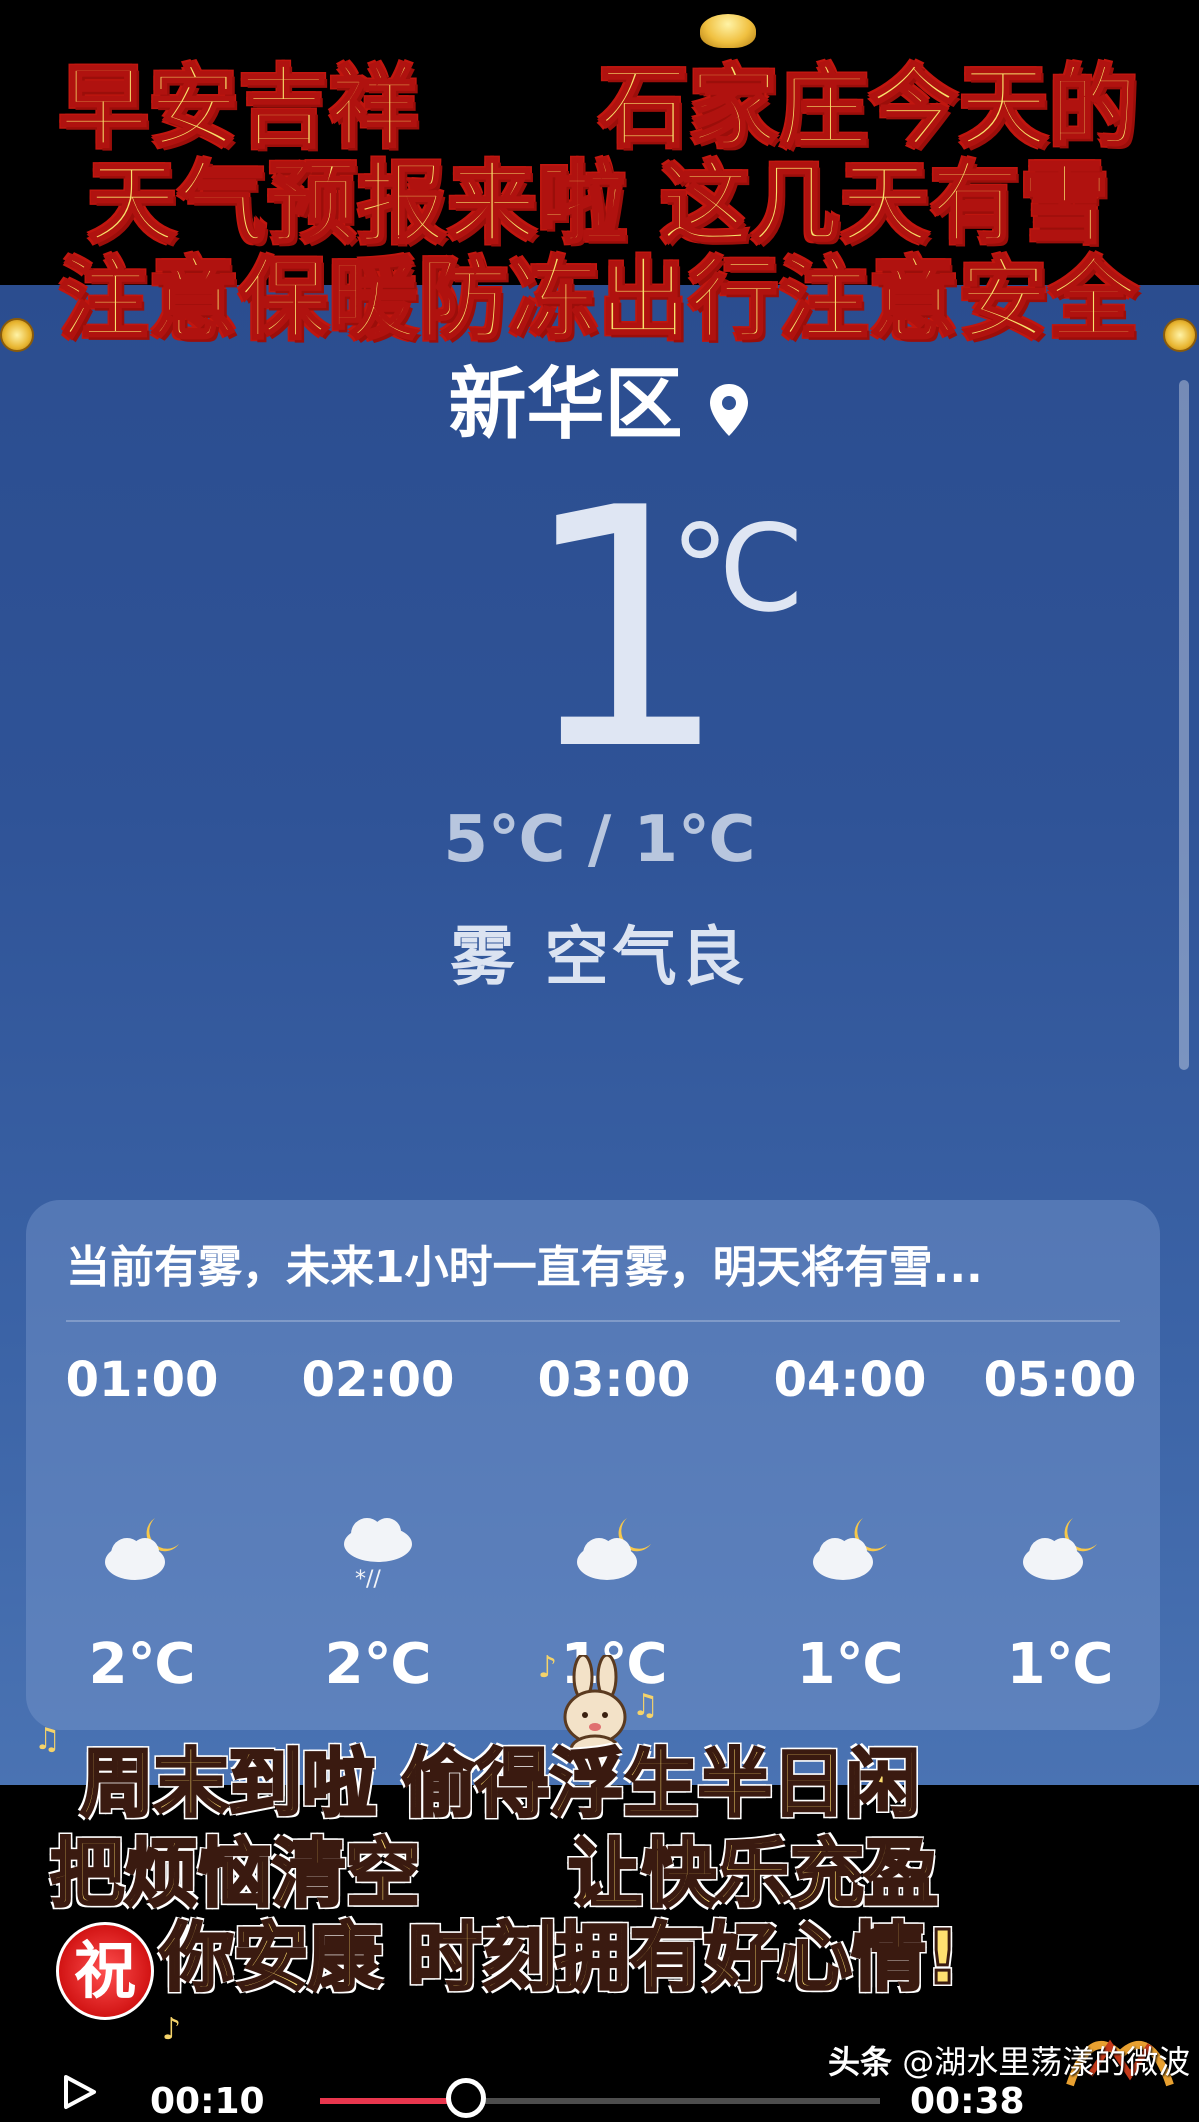  I want to click on hourly-item: 05:00 1℃, so click(1060, 1525).